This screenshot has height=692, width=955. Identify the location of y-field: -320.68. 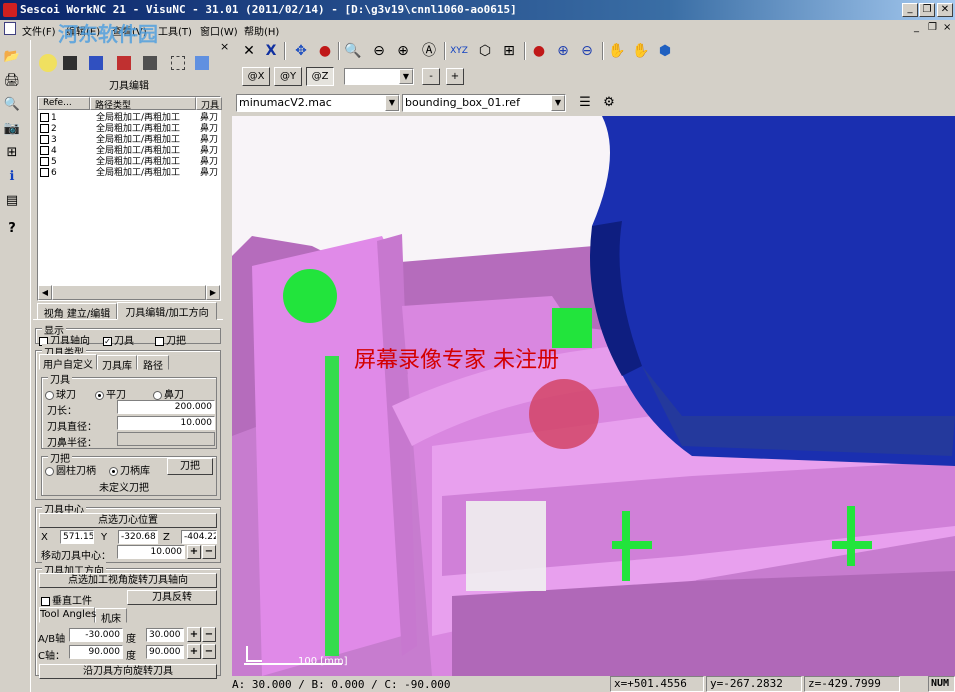
(138, 537).